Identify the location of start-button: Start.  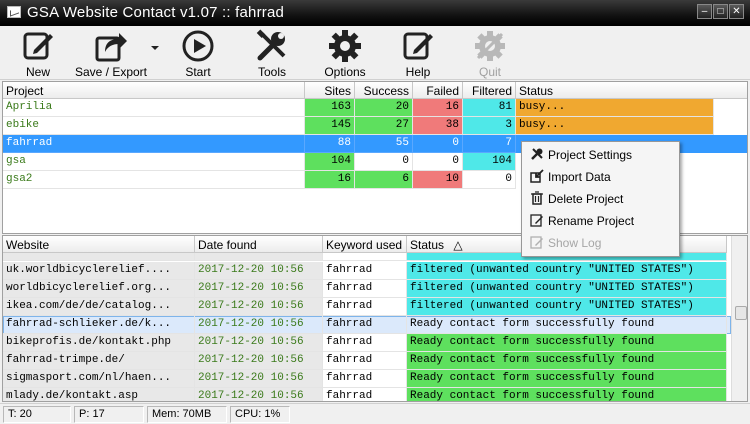
(198, 53).